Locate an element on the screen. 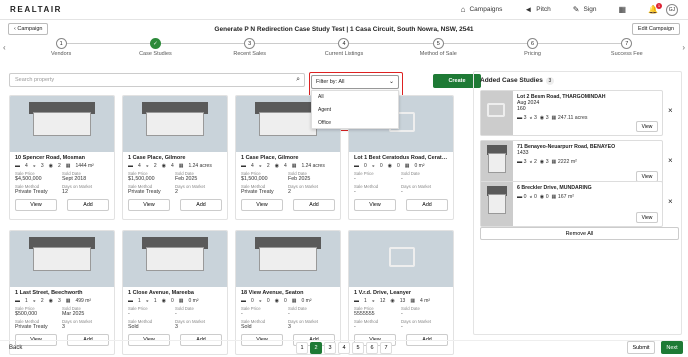 This screenshot has width=688, height=357. nav-campaigns: ⌂ Campaigns is located at coordinates (482, 9).